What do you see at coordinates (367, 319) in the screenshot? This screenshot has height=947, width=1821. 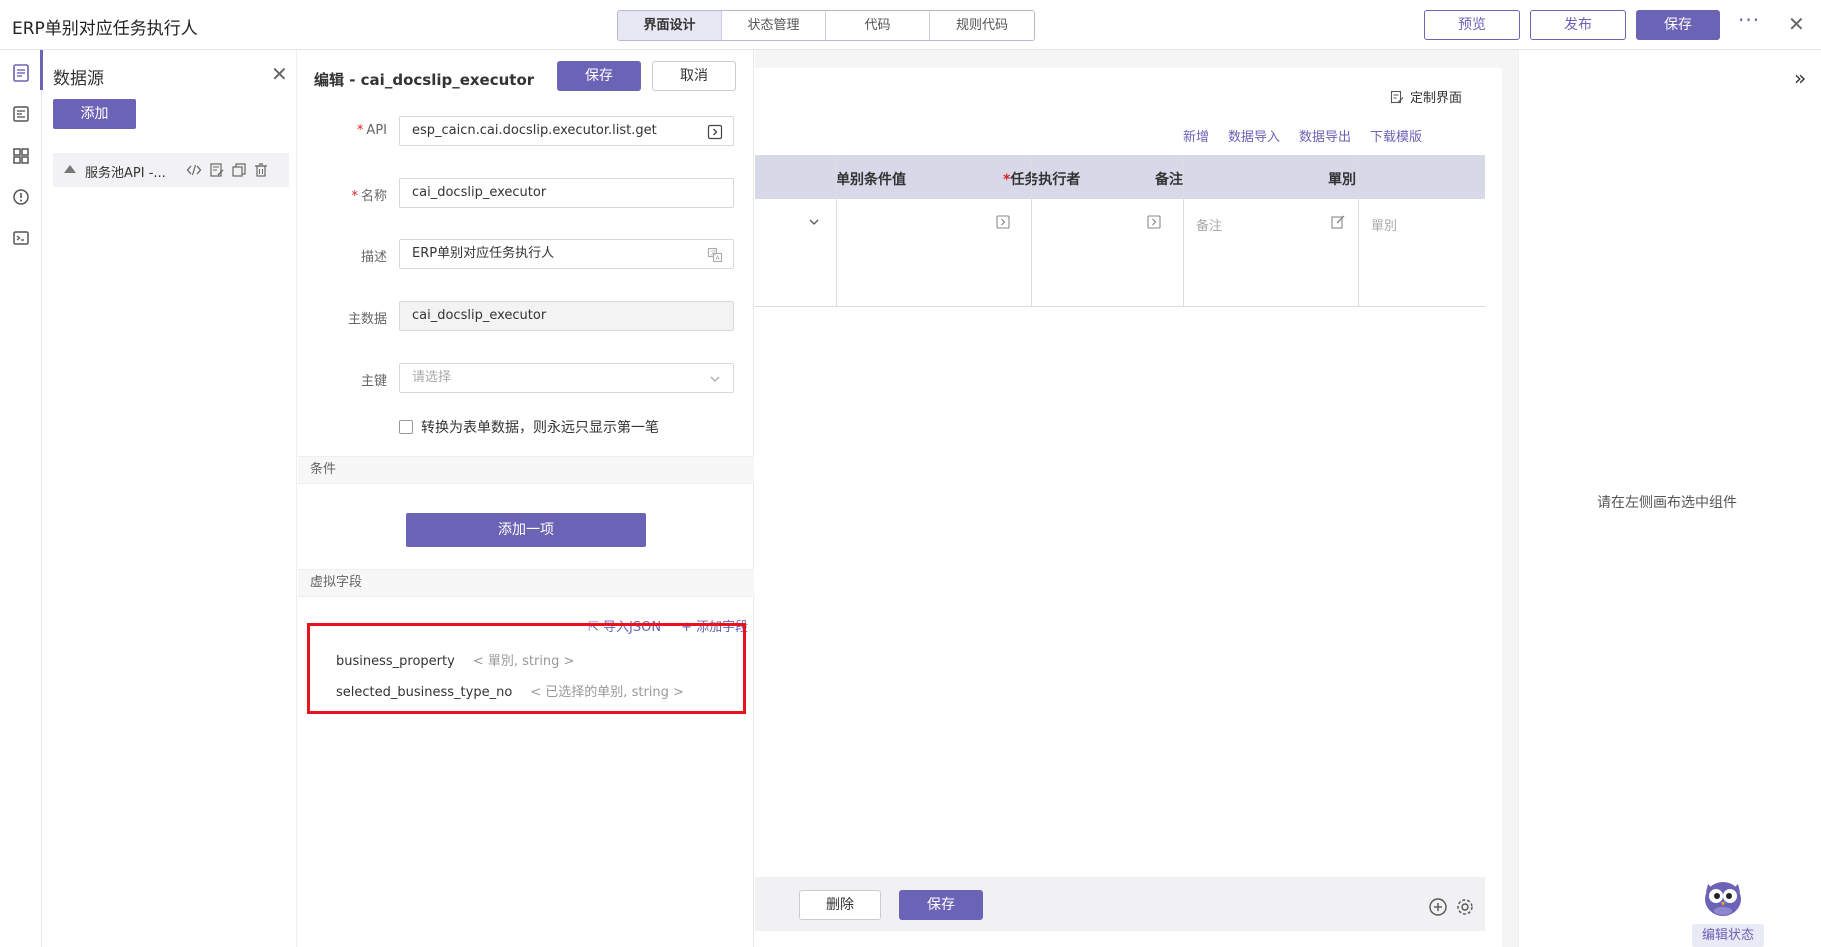 I see `master-data-label: 主数据` at bounding box center [367, 319].